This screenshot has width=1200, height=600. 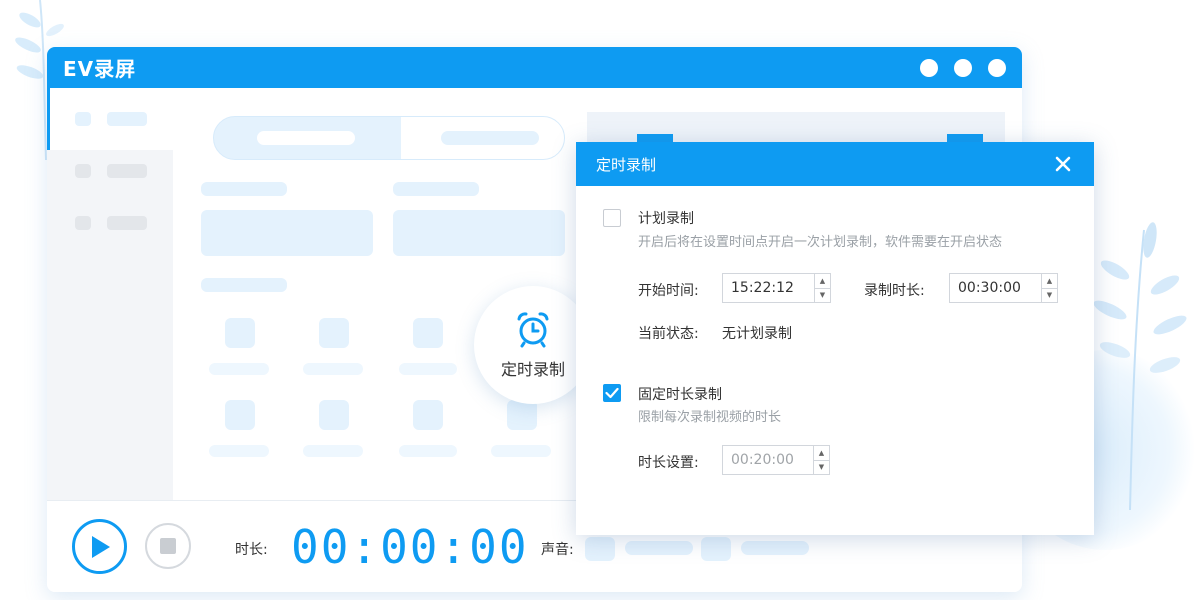 What do you see at coordinates (534, 67) in the screenshot?
I see `title-bar: EV录屏` at bounding box center [534, 67].